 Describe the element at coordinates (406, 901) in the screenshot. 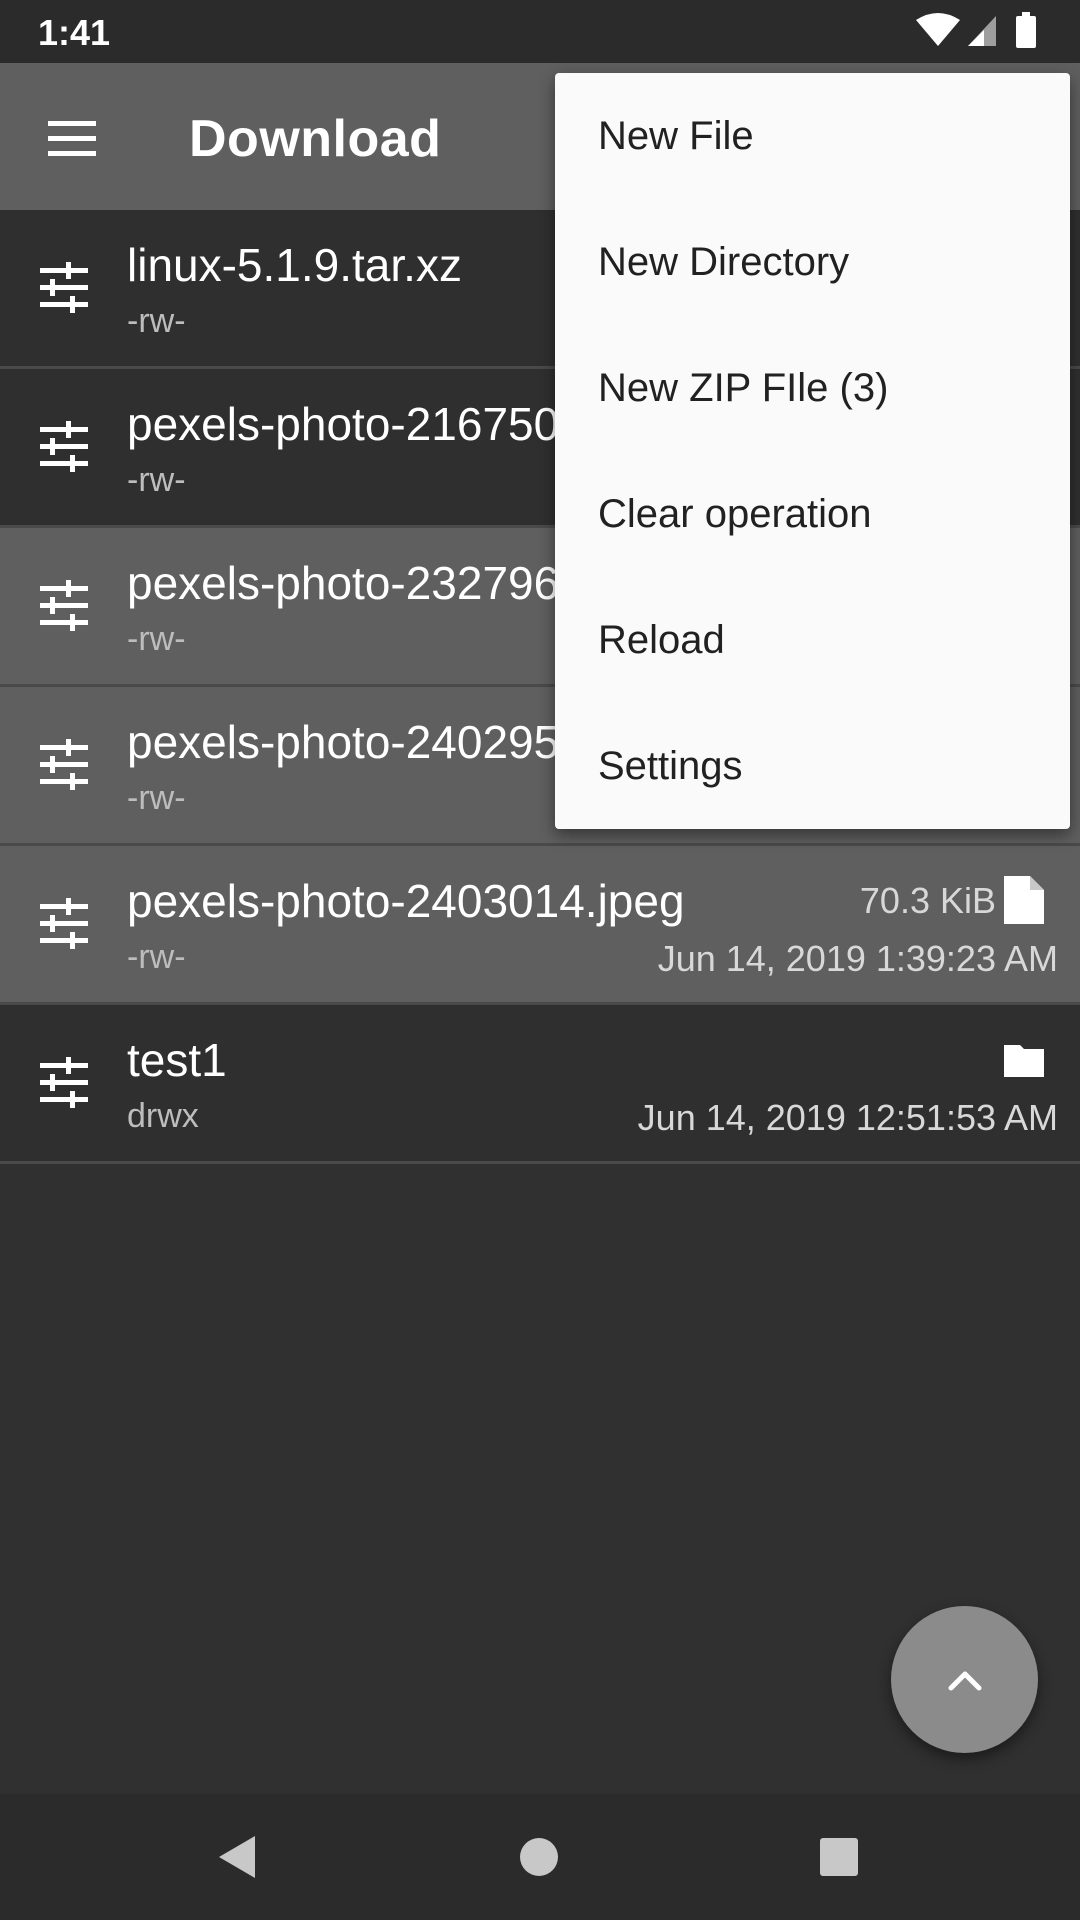

I see `file-name: pexels-photo-2403014.jpeg` at that location.